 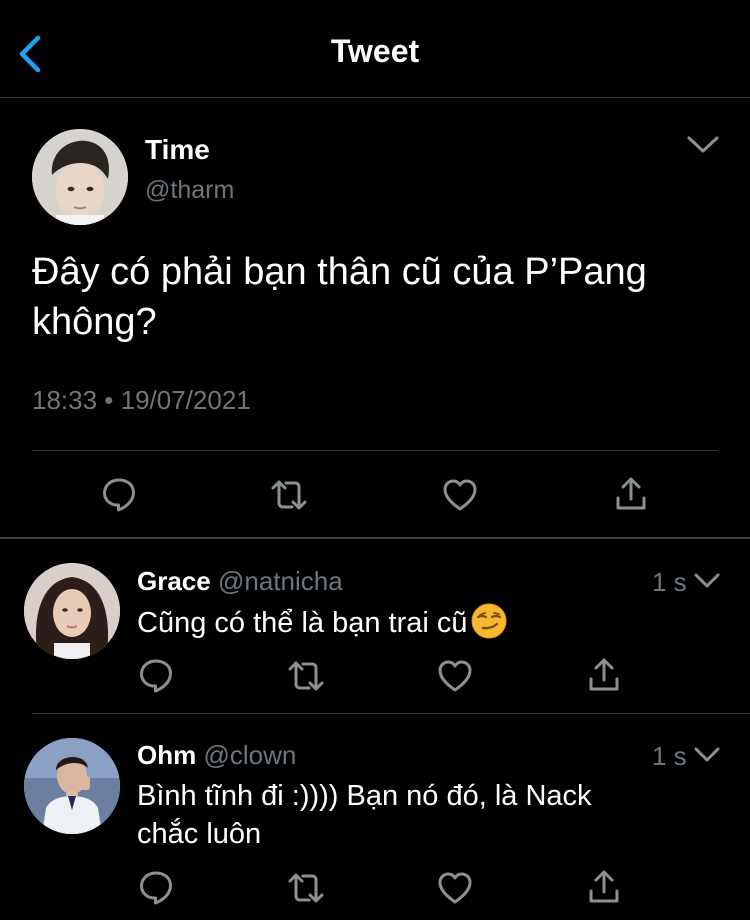 I want to click on top-navigation-bar: Tweet, so click(x=375, y=49).